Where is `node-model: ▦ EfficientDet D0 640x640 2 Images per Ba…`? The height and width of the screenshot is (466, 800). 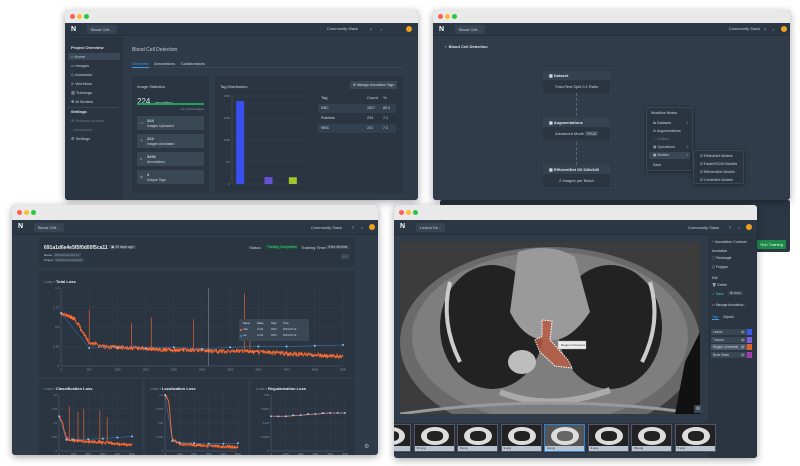
node-model: ▦ EfficientDet D0 640x640 2 Images per Ba… is located at coordinates (576, 176).